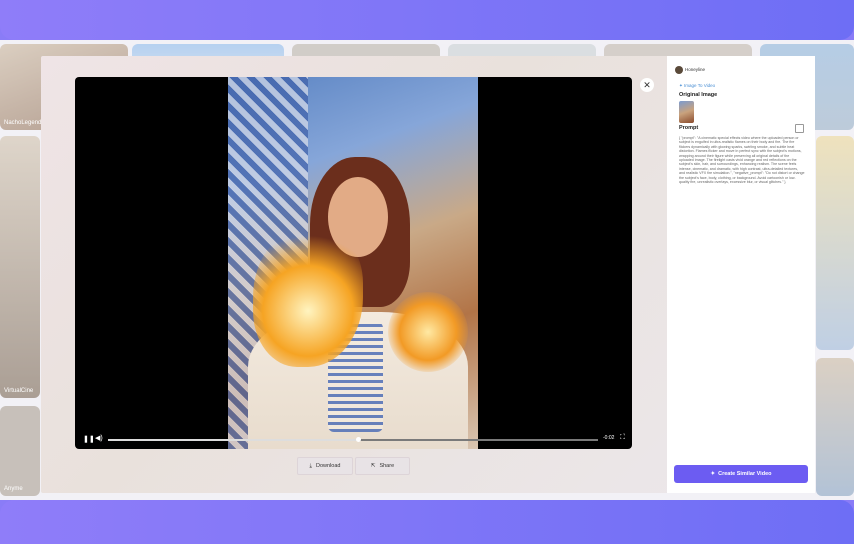 This screenshot has height=544, width=854. I want to click on seek-bar, so click(353, 439).